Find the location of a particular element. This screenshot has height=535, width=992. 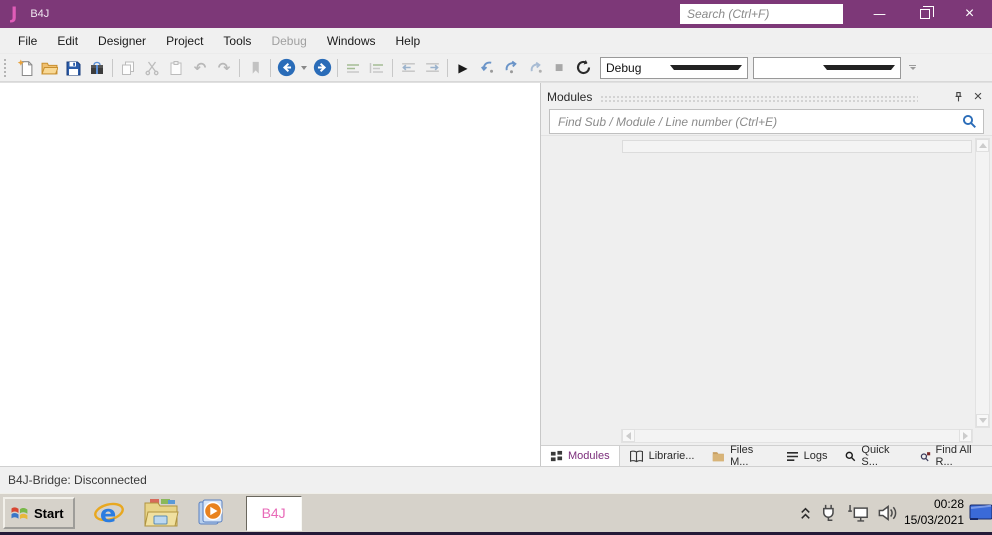

window-title: B4J is located at coordinates (40, 14).